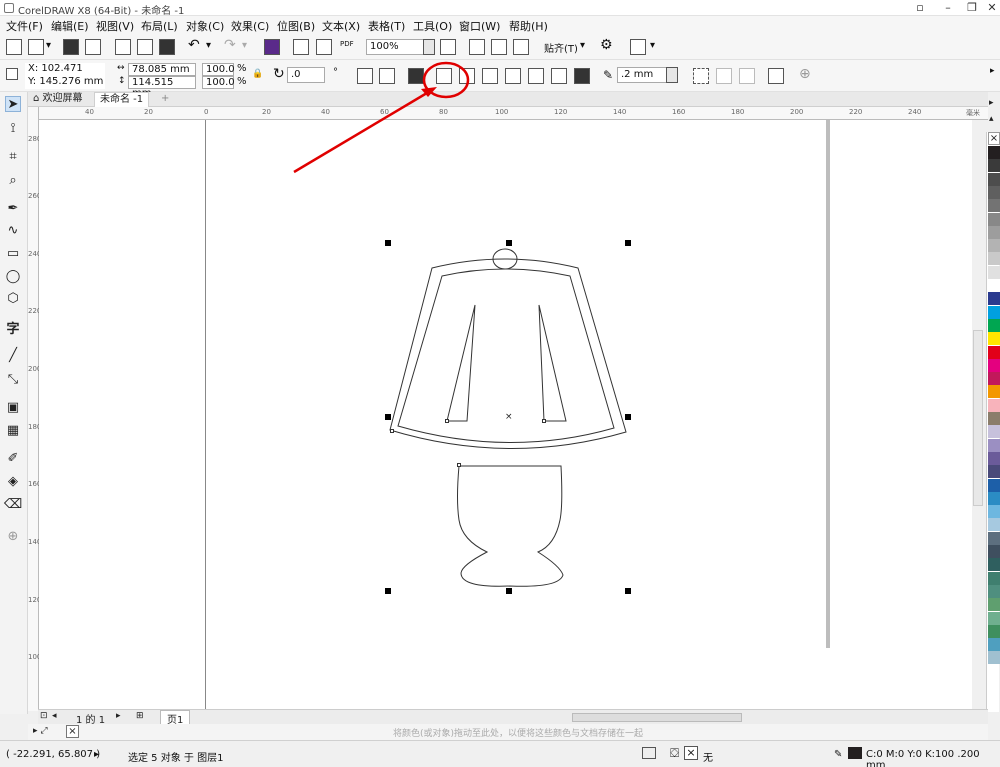 The height and width of the screenshot is (767, 1000). I want to click on palette-arrows-icon: ▸ ⤢, so click(40, 731).